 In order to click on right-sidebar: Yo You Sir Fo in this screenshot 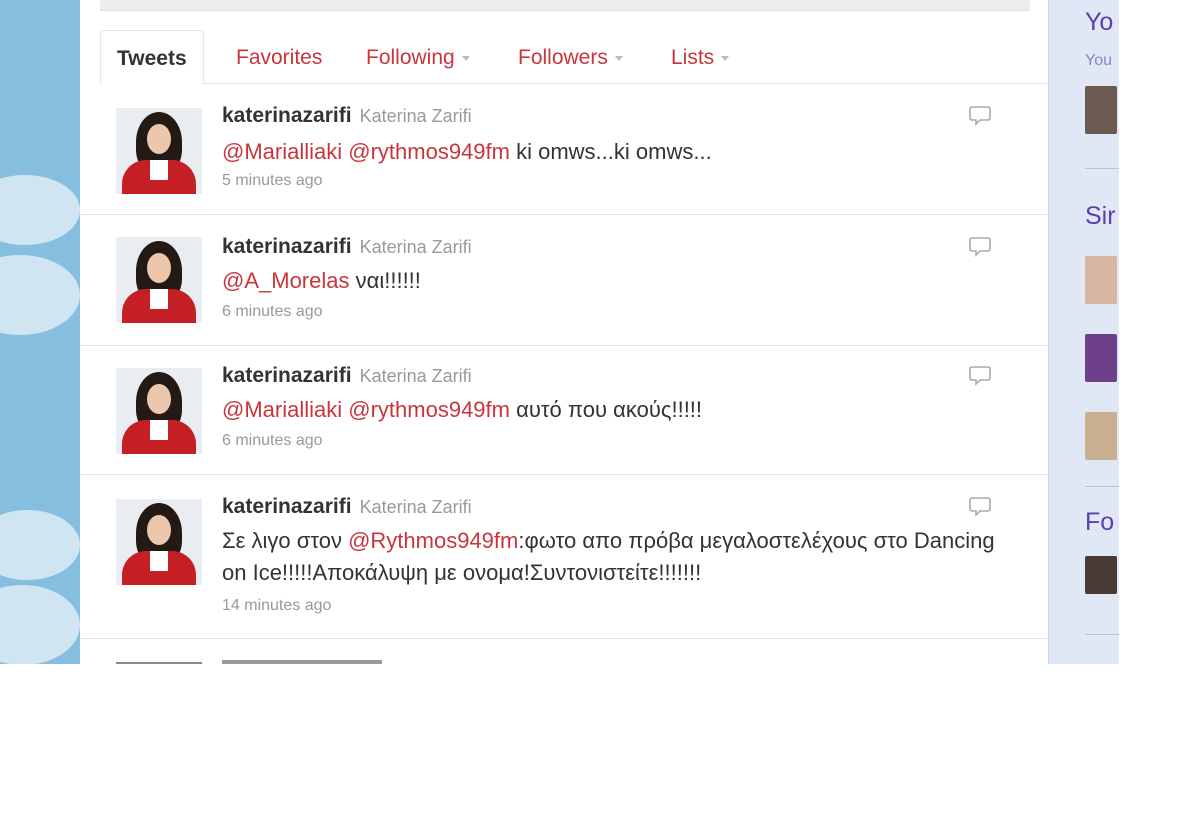, I will do `click(1083, 332)`.